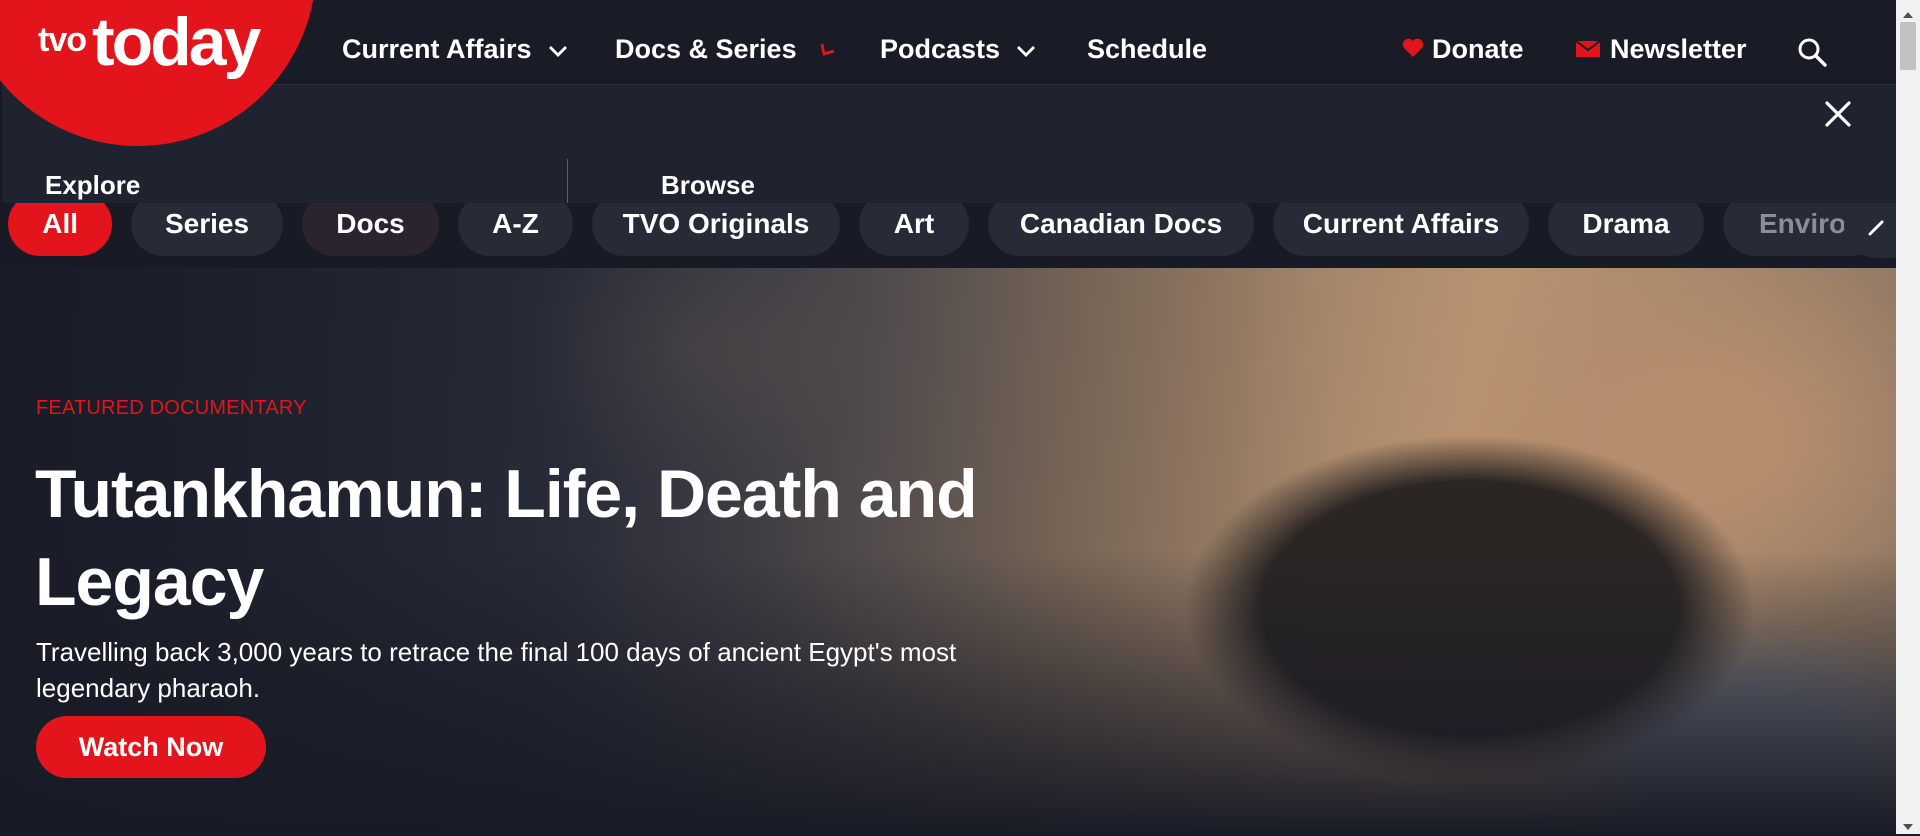 Image resolution: width=1920 pixels, height=836 pixels. I want to click on heart-icon, so click(1413, 49).